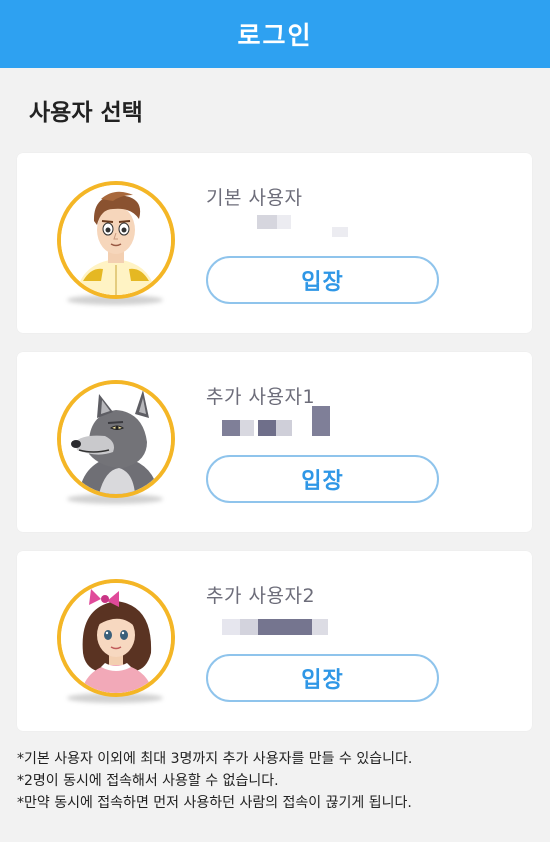 This screenshot has width=550, height=842. Describe the element at coordinates (116, 641) in the screenshot. I see `girl-avatar` at that location.